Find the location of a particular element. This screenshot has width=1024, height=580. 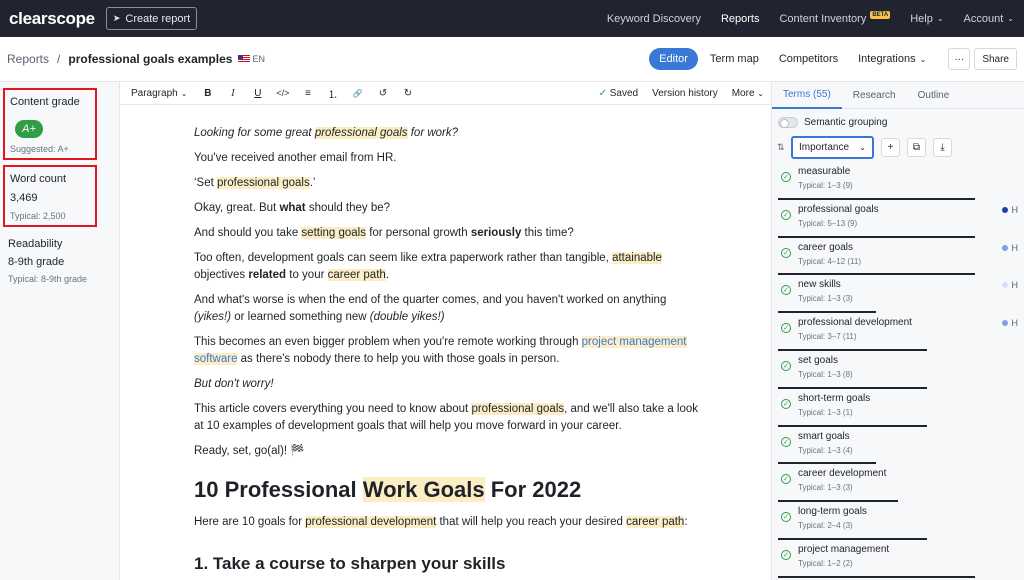

more-options-button: ··· is located at coordinates (959, 59).